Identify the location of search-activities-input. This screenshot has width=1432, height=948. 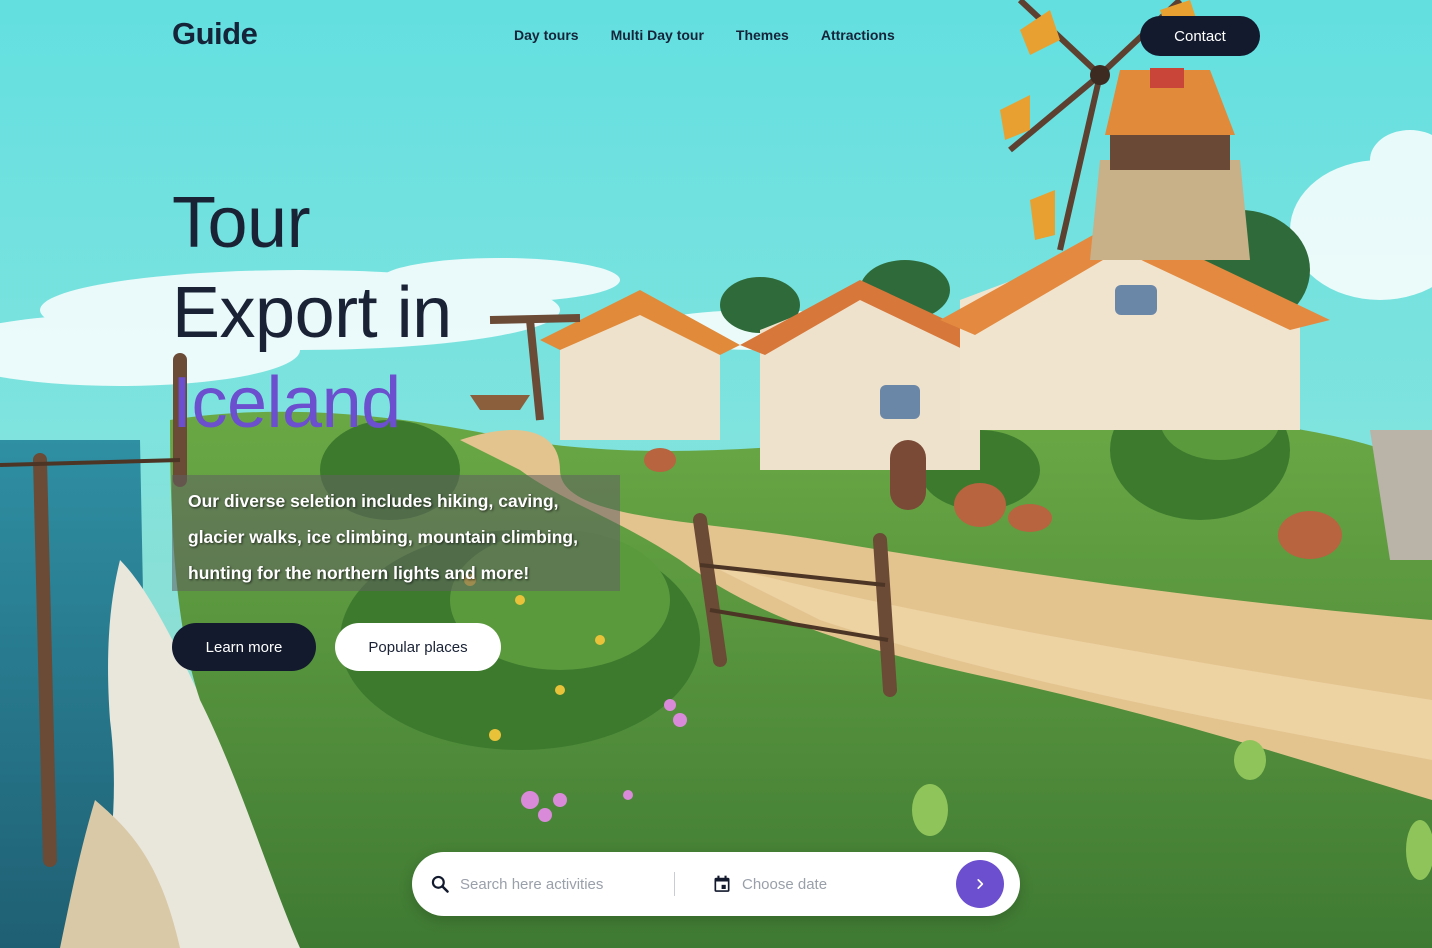
(560, 884).